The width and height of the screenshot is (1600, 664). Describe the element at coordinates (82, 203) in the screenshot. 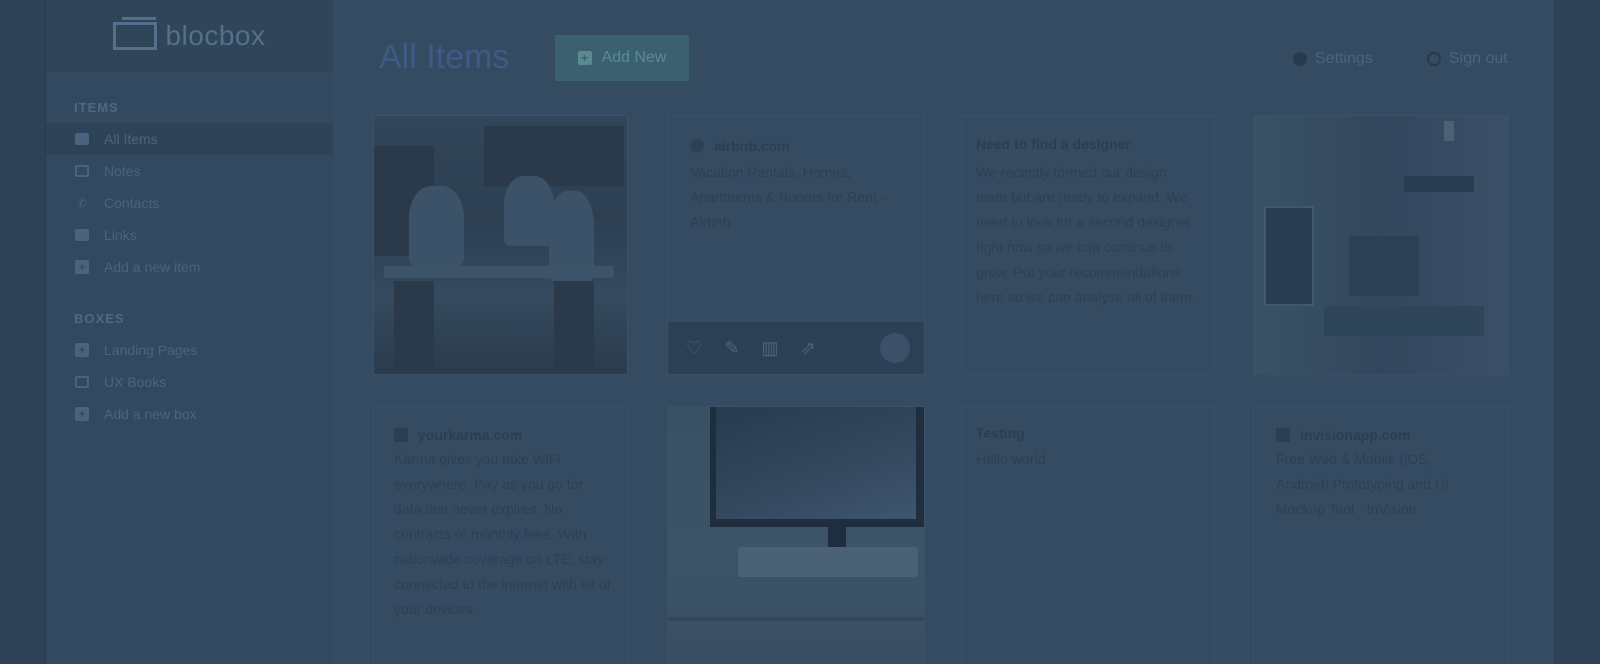

I see `phone-icon: ✆` at that location.